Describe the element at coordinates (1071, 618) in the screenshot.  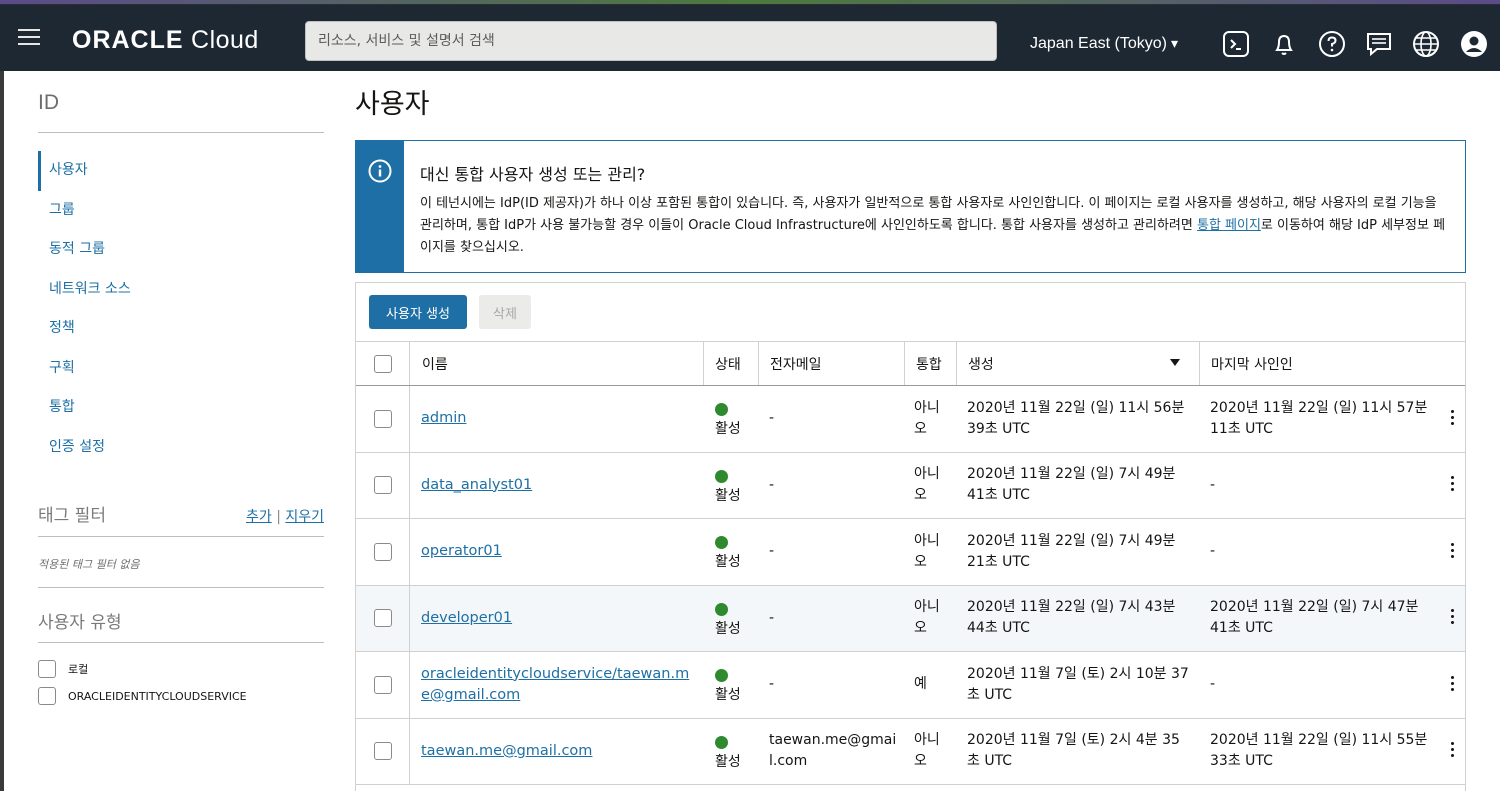
I see `created-value: 2020년 11월 22일 (일) 7시 43분 44초 UTC` at that location.